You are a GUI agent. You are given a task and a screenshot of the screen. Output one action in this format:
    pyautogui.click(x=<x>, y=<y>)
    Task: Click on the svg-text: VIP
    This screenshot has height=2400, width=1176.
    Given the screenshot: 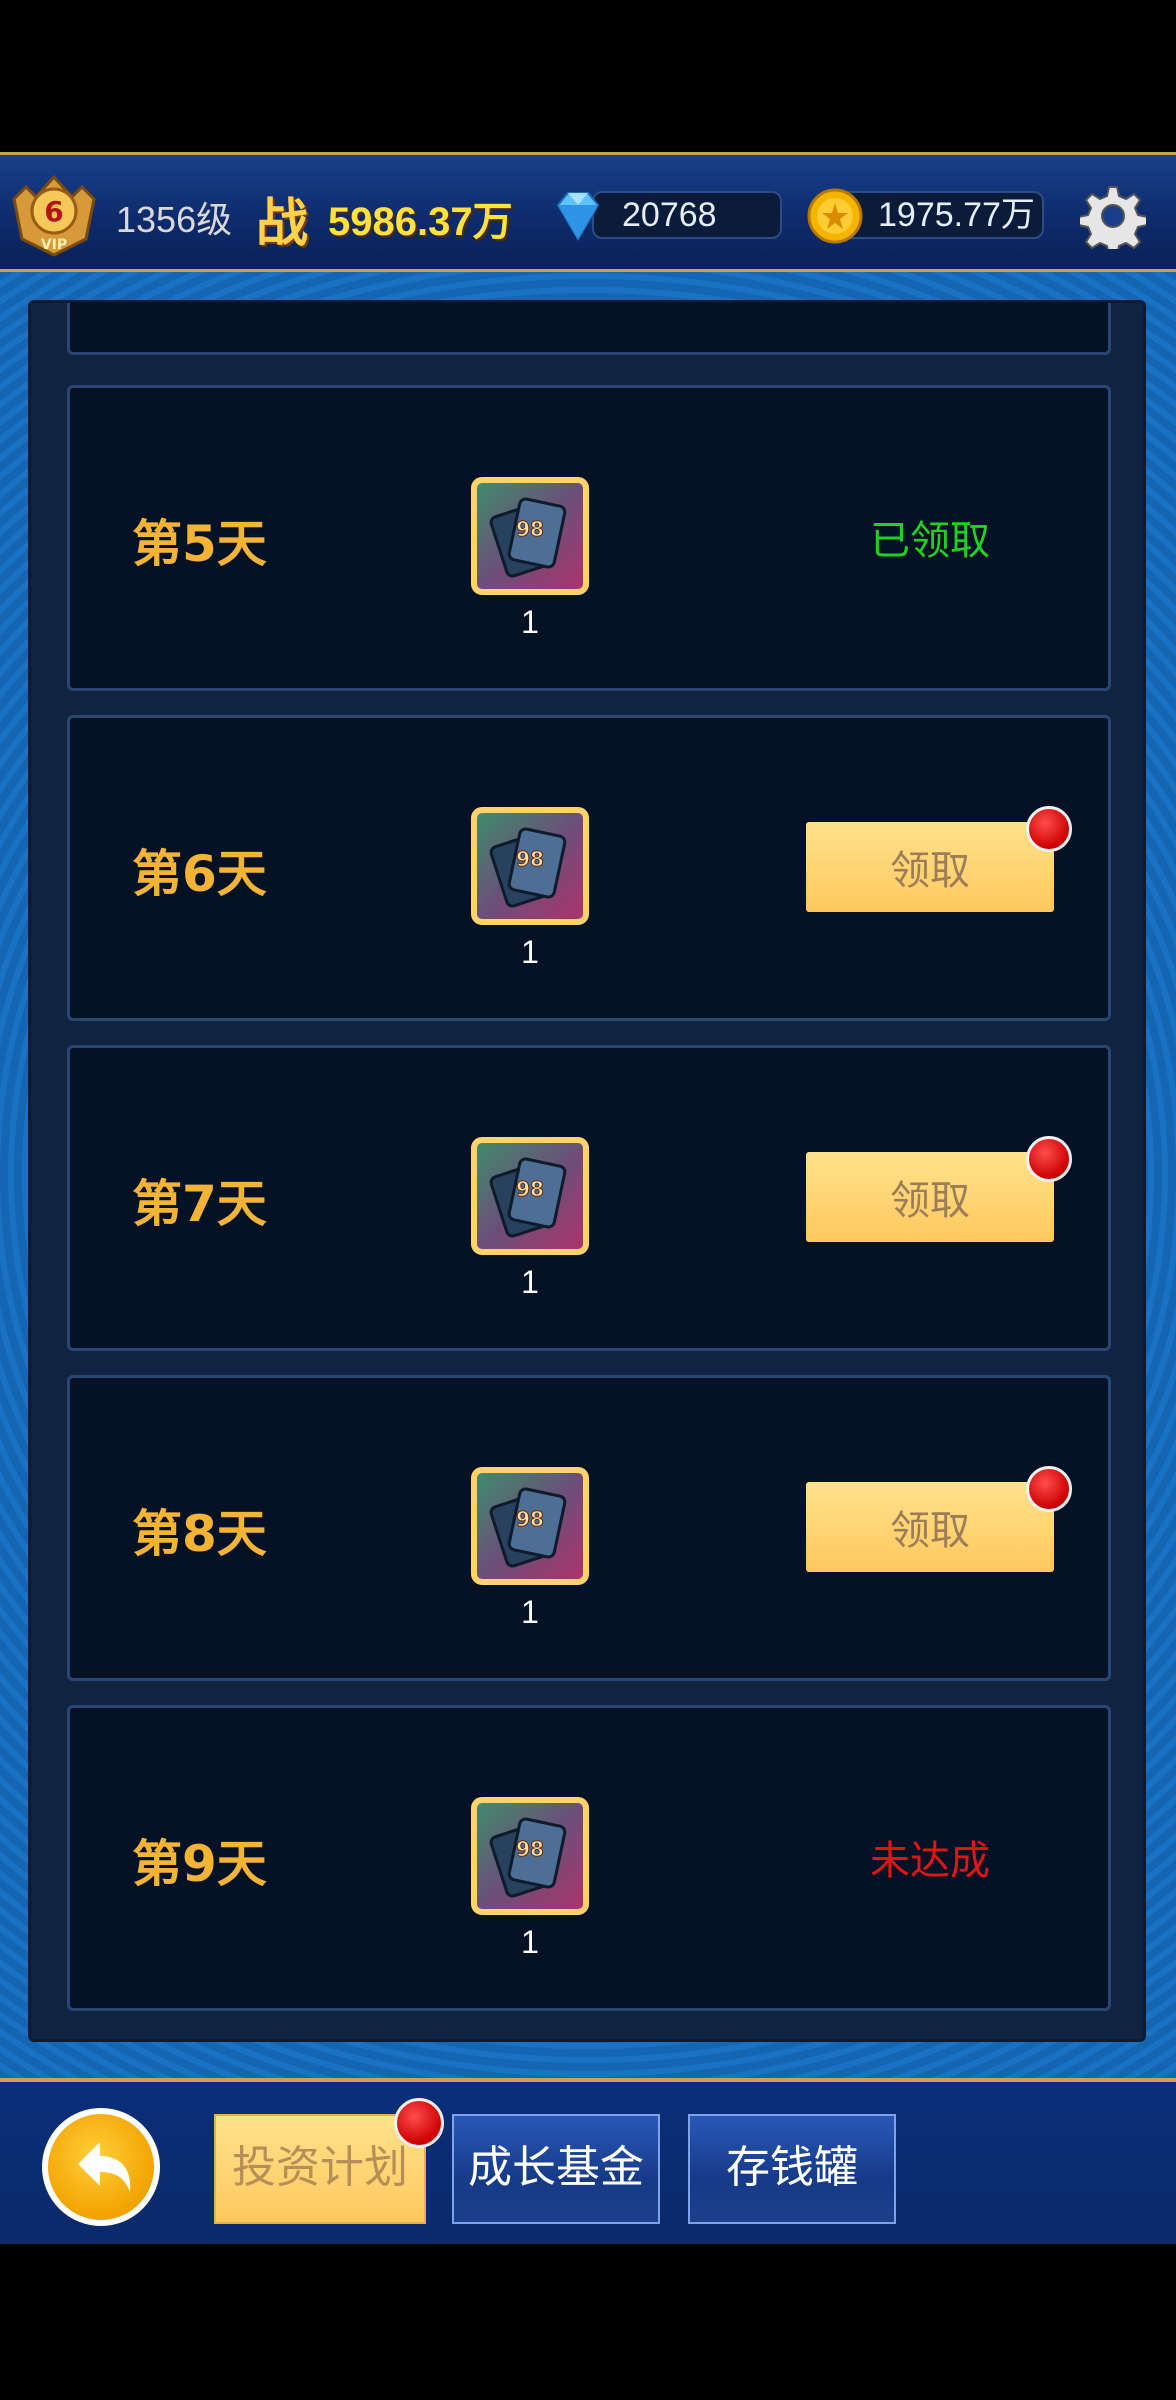 What is the action you would take?
    pyautogui.click(x=54, y=245)
    